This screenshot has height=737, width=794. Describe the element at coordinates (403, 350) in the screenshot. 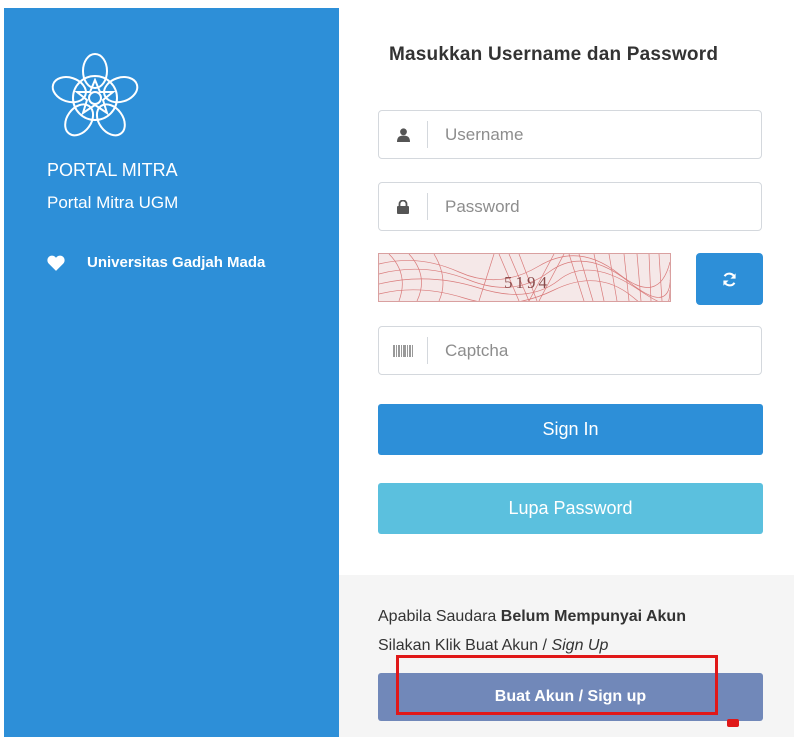

I see `barcode-icon` at that location.